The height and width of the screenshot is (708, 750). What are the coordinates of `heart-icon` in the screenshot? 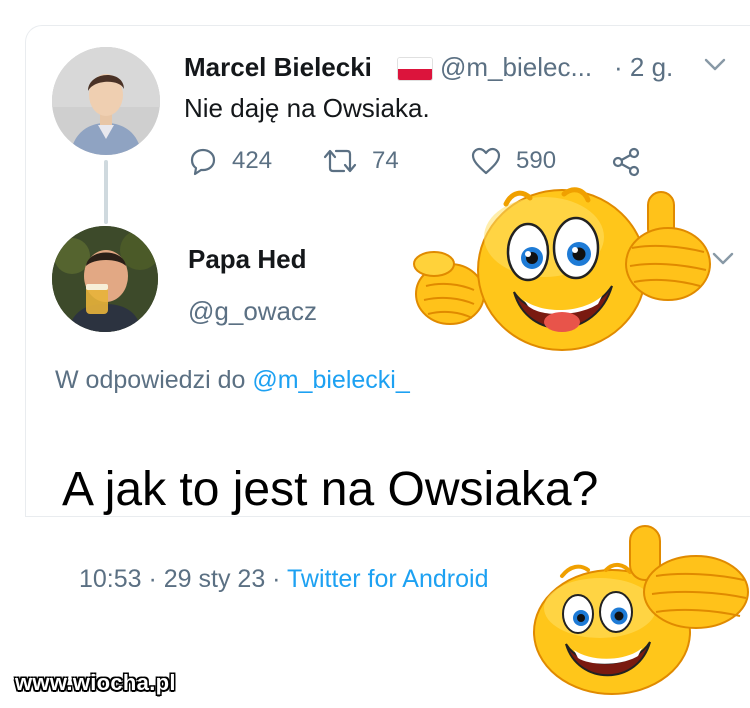 It's located at (486, 161).